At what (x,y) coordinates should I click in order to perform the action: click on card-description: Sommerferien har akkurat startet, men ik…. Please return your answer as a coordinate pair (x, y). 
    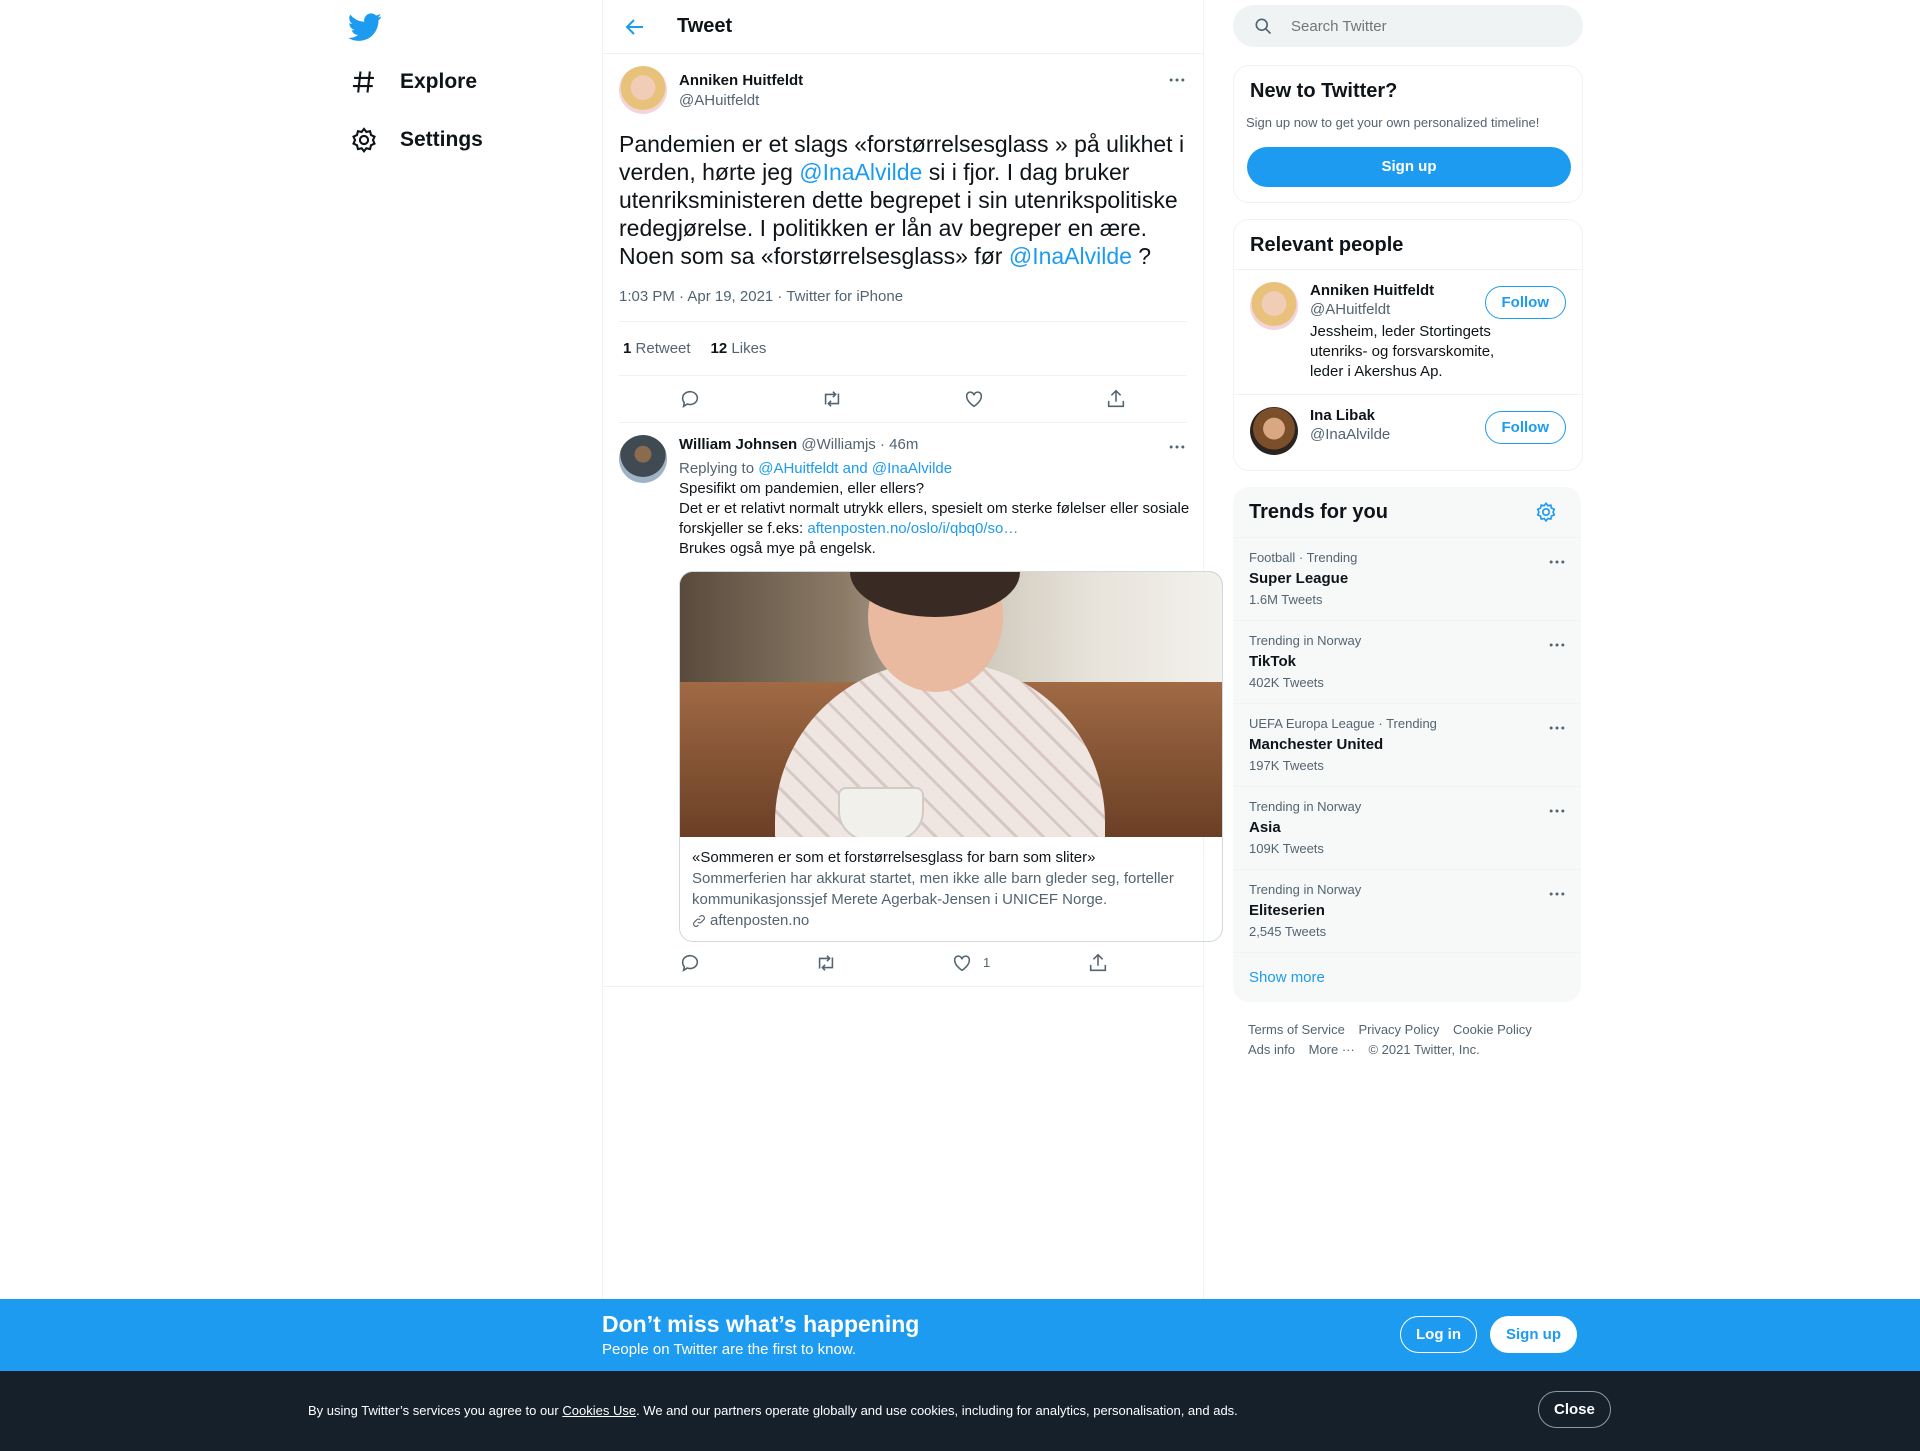
    Looking at the image, I should click on (933, 889).